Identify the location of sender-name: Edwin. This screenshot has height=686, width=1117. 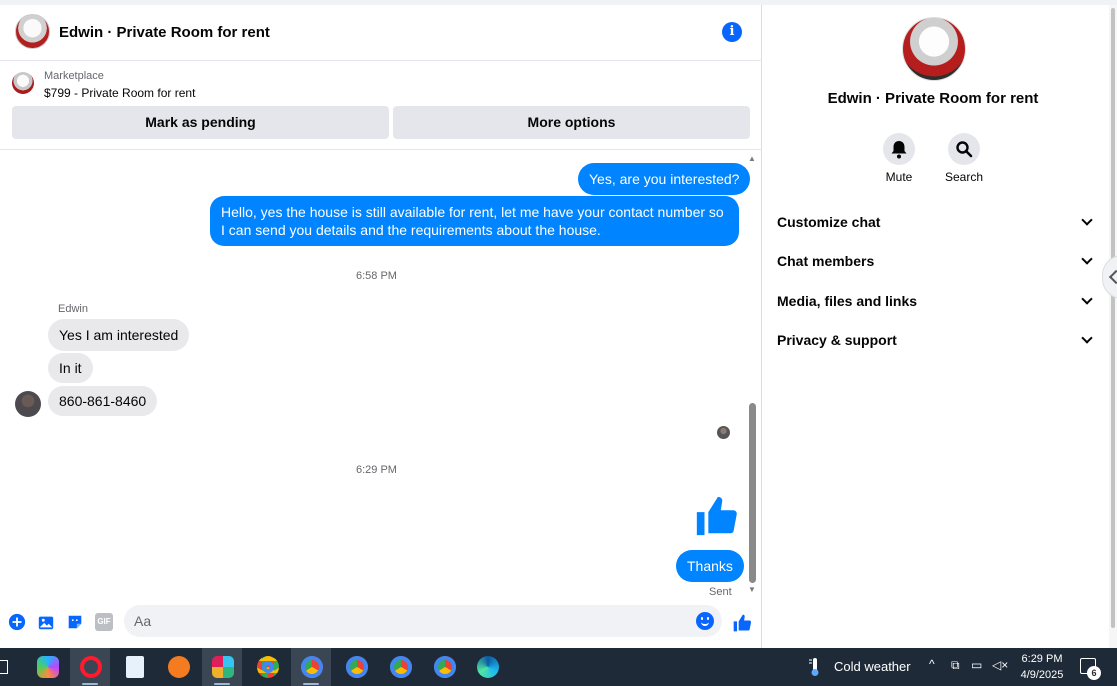
(73, 309).